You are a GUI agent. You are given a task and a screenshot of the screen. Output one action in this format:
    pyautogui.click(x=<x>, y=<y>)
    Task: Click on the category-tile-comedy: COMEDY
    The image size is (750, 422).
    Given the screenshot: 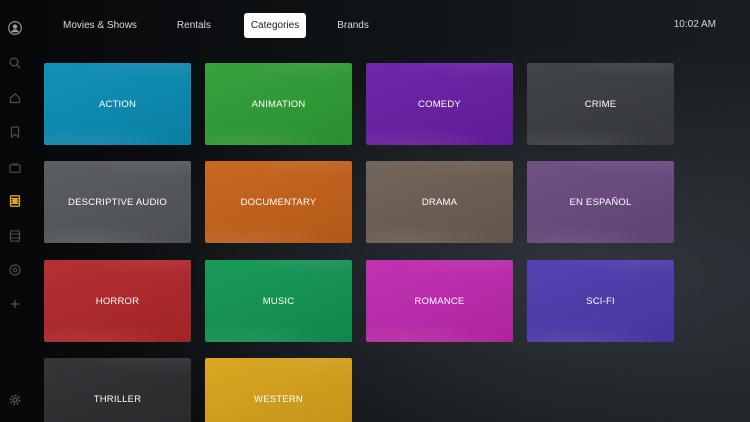 What is the action you would take?
    pyautogui.click(x=439, y=104)
    